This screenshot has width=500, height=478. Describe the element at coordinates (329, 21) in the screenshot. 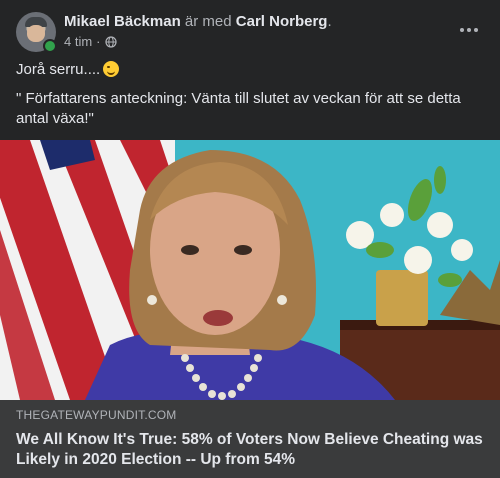

I see `tagged-suffix: .` at that location.